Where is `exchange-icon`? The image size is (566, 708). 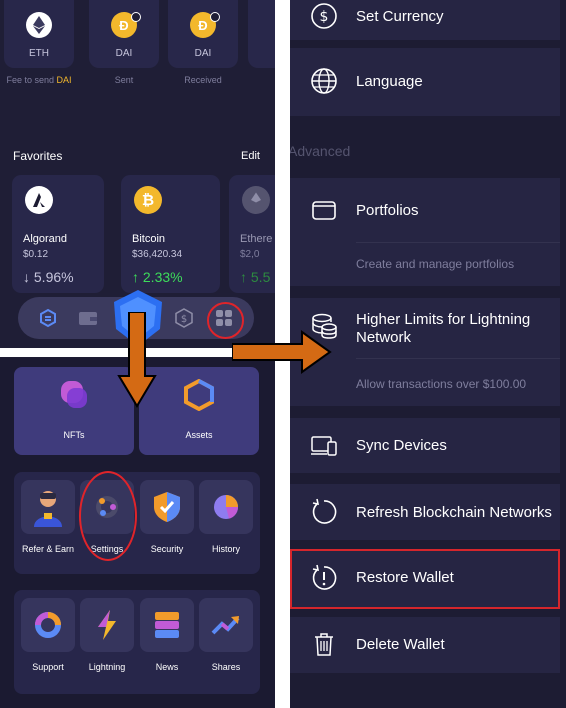
exchange-icon is located at coordinates (48, 318).